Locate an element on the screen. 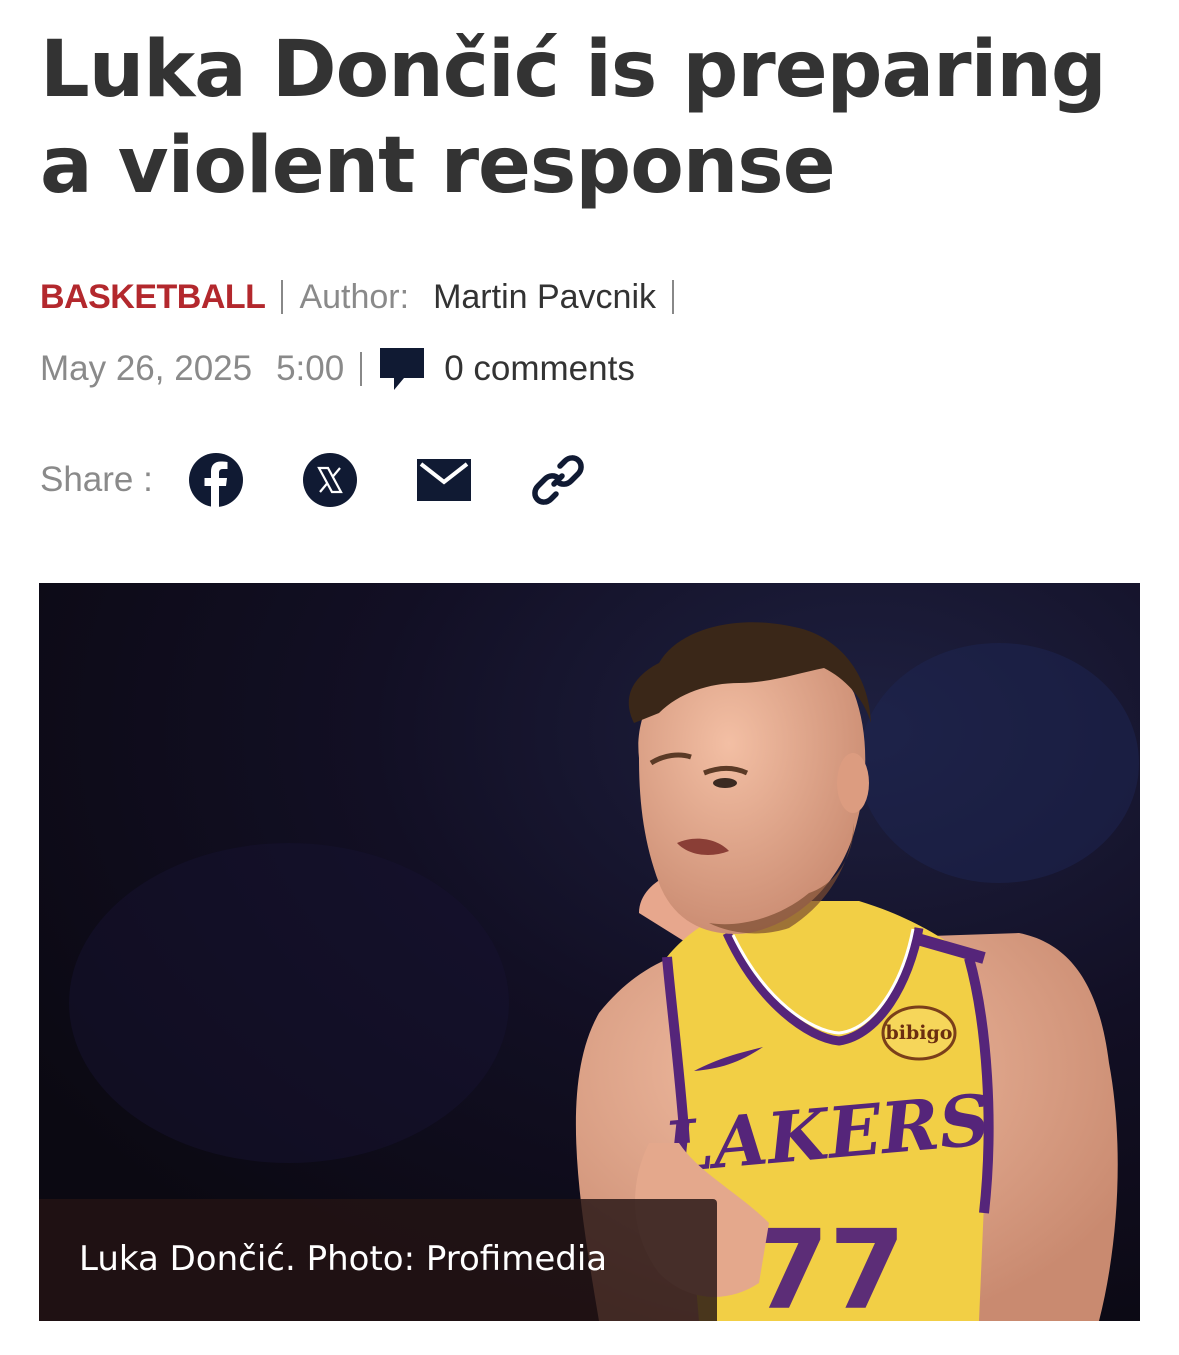 The width and height of the screenshot is (1179, 1355). link-icon is located at coordinates (558, 480).